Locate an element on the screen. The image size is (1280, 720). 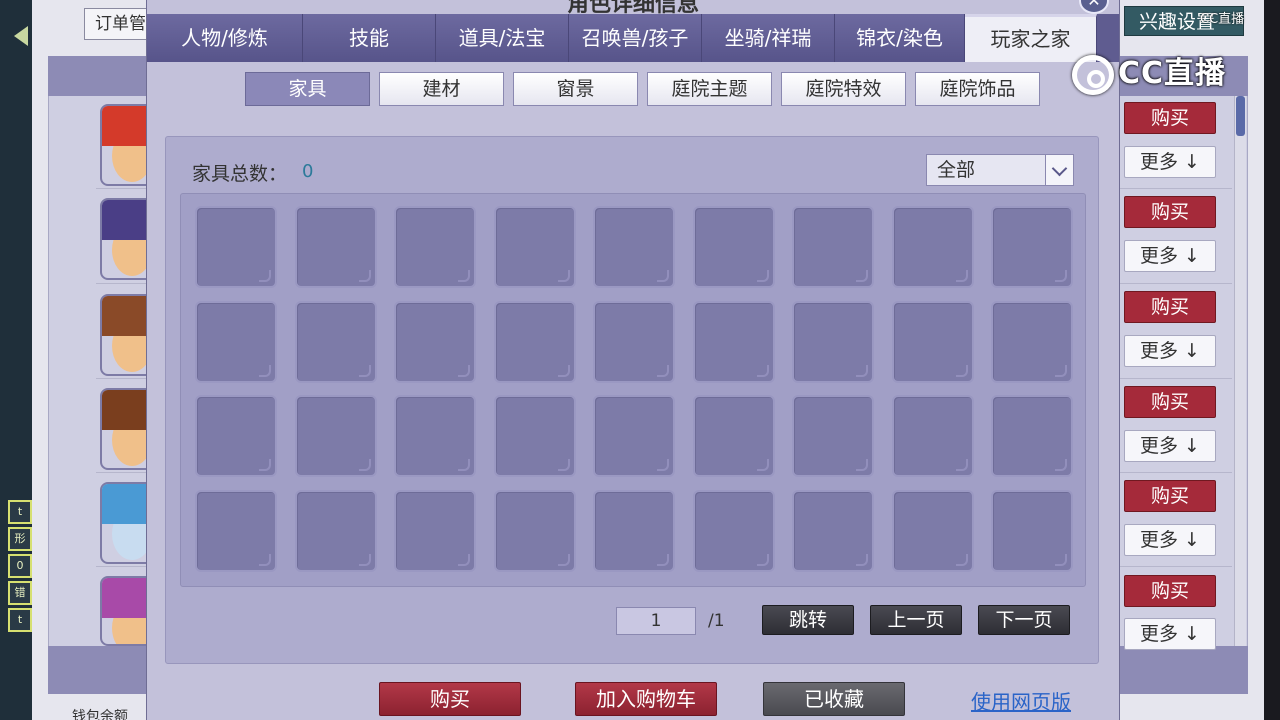
subtab-furniture: 家具 is located at coordinates (307, 89).